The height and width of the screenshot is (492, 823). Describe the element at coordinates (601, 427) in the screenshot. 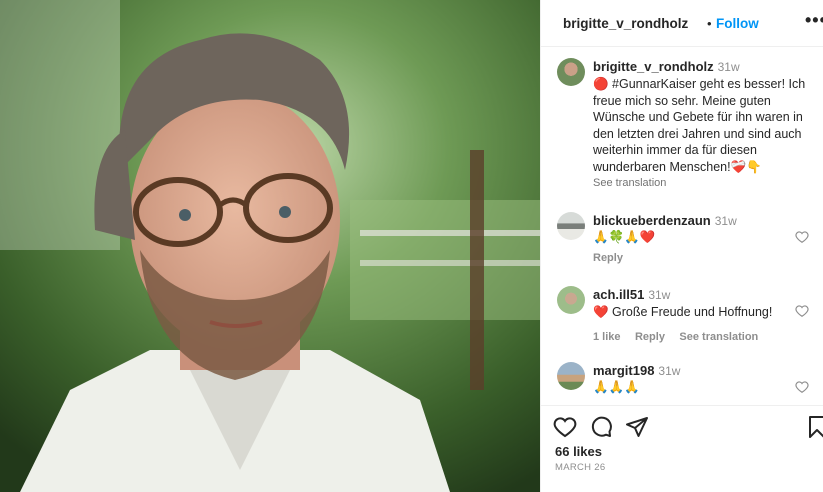

I see `comment-bubble-icon` at that location.